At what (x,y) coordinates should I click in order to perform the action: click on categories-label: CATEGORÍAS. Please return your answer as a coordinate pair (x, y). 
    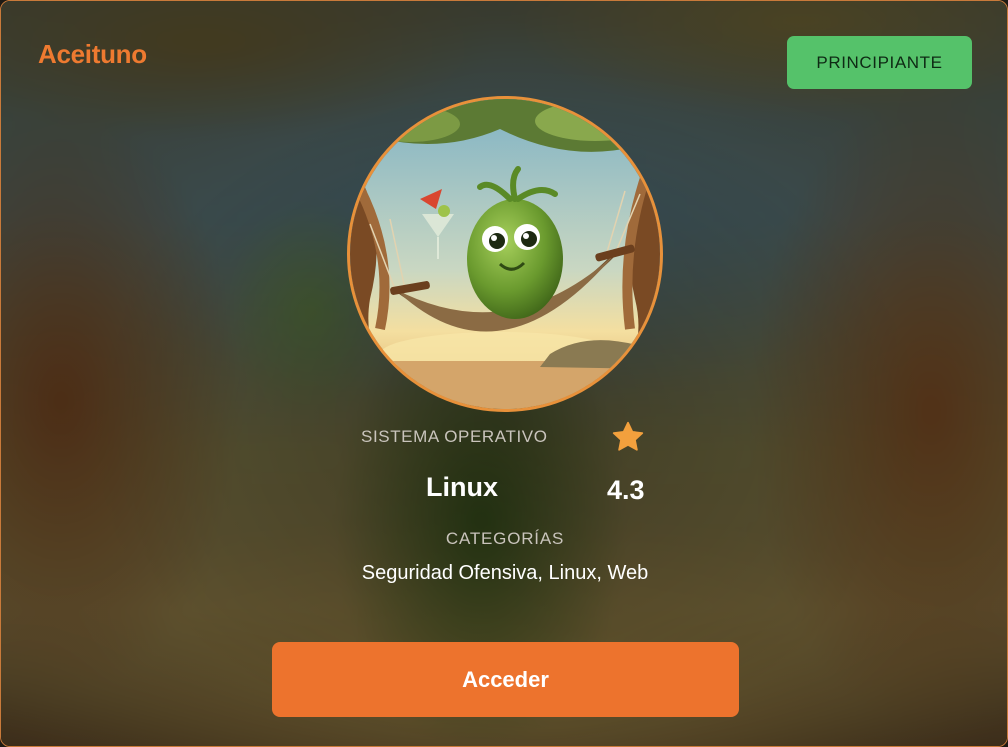
    Looking at the image, I should click on (505, 538).